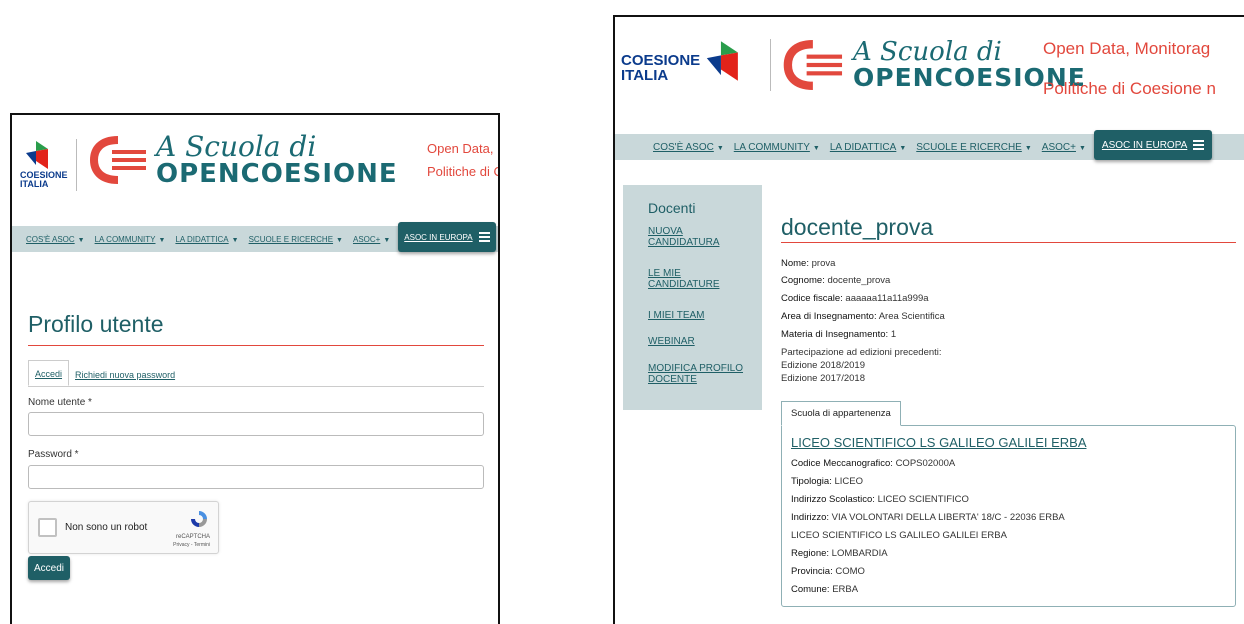 This screenshot has height=624, width=1244. What do you see at coordinates (463, 171) in the screenshot?
I see `tagline-line2: Politiche di C` at bounding box center [463, 171].